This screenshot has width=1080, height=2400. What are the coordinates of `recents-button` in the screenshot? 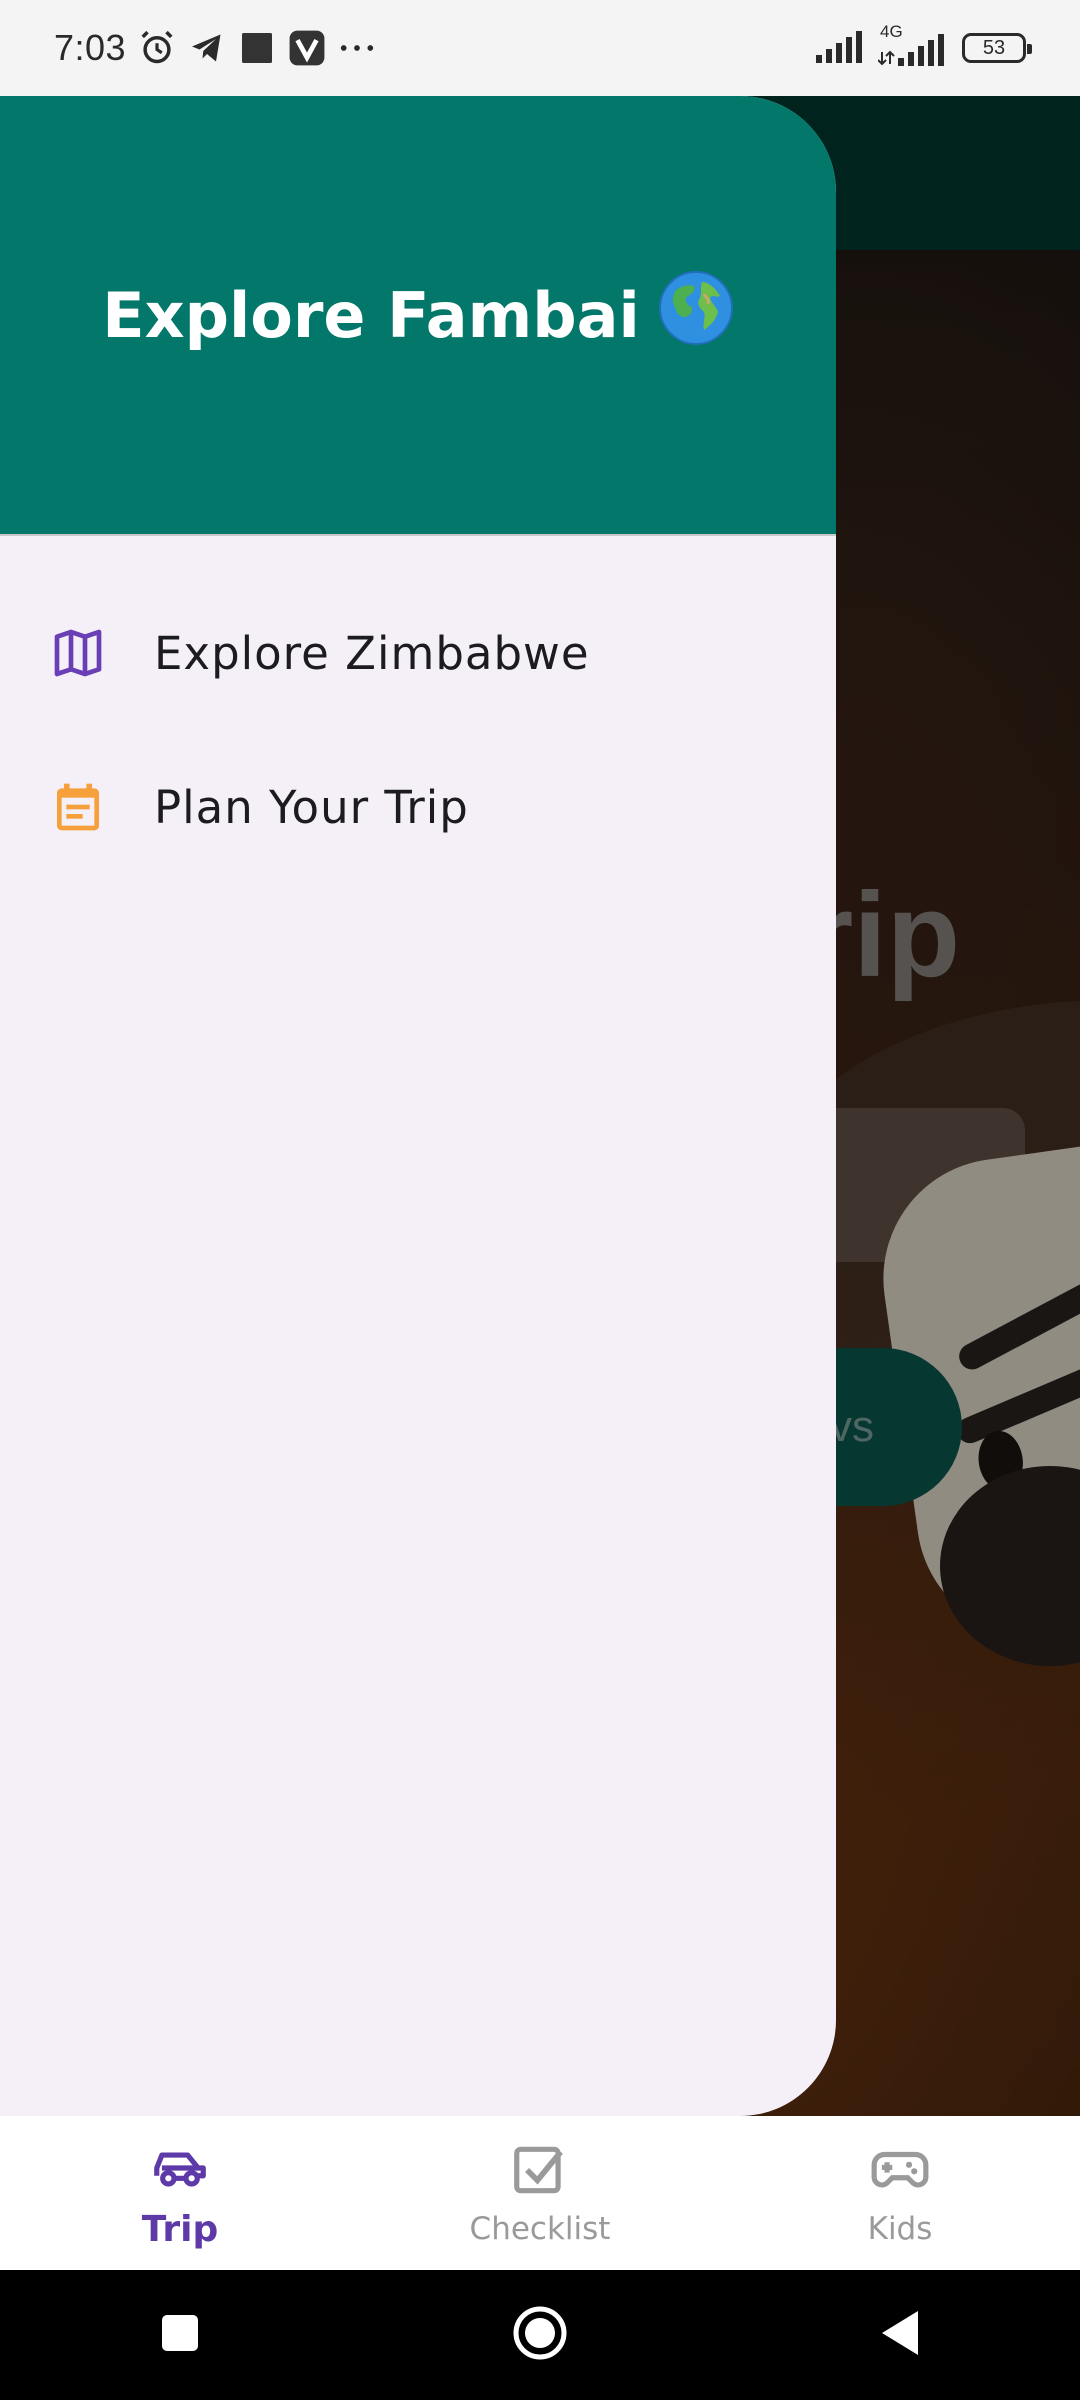 It's located at (180, 2335).